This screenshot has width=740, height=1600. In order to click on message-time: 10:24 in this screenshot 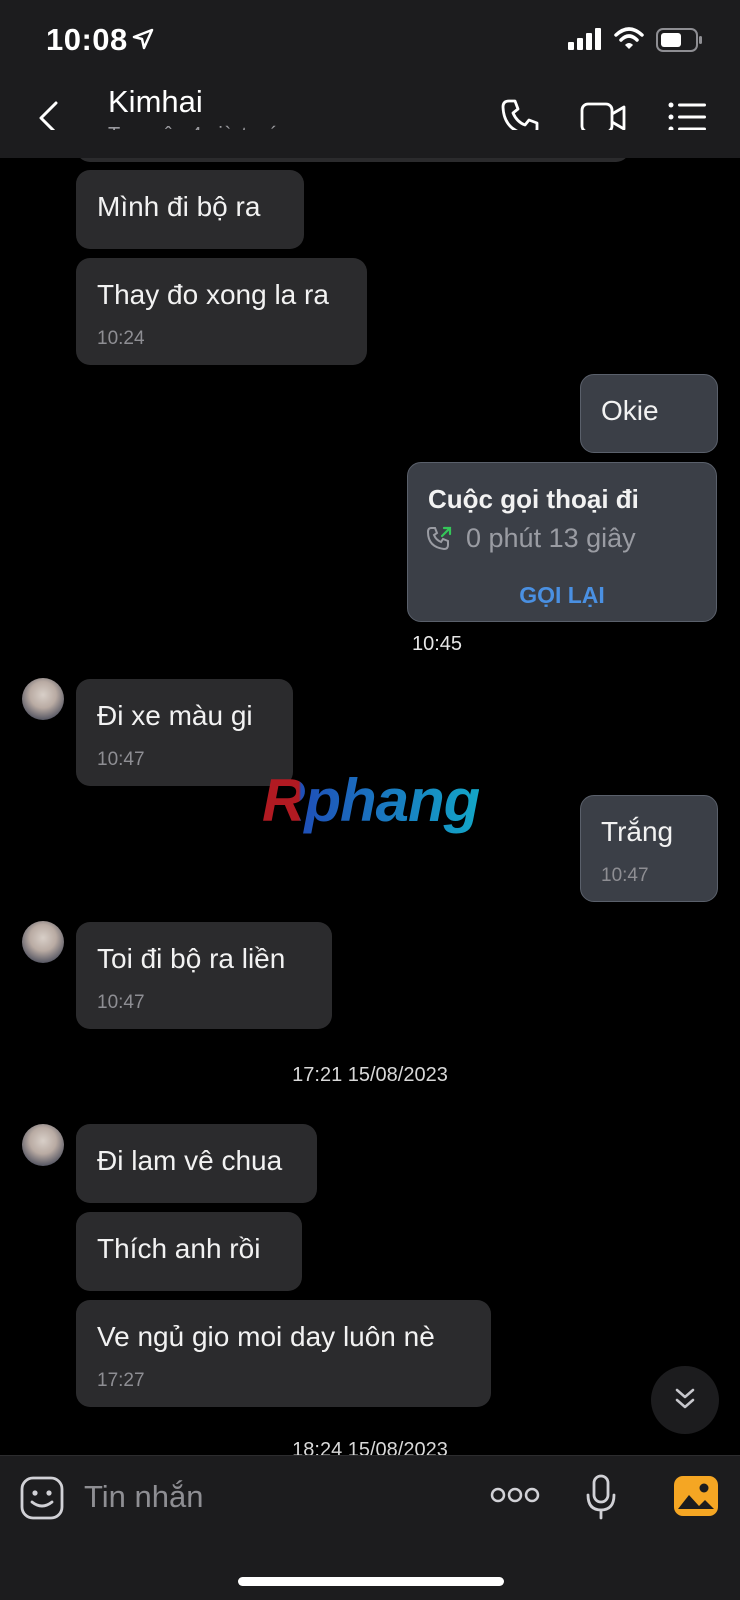, I will do `click(121, 338)`.